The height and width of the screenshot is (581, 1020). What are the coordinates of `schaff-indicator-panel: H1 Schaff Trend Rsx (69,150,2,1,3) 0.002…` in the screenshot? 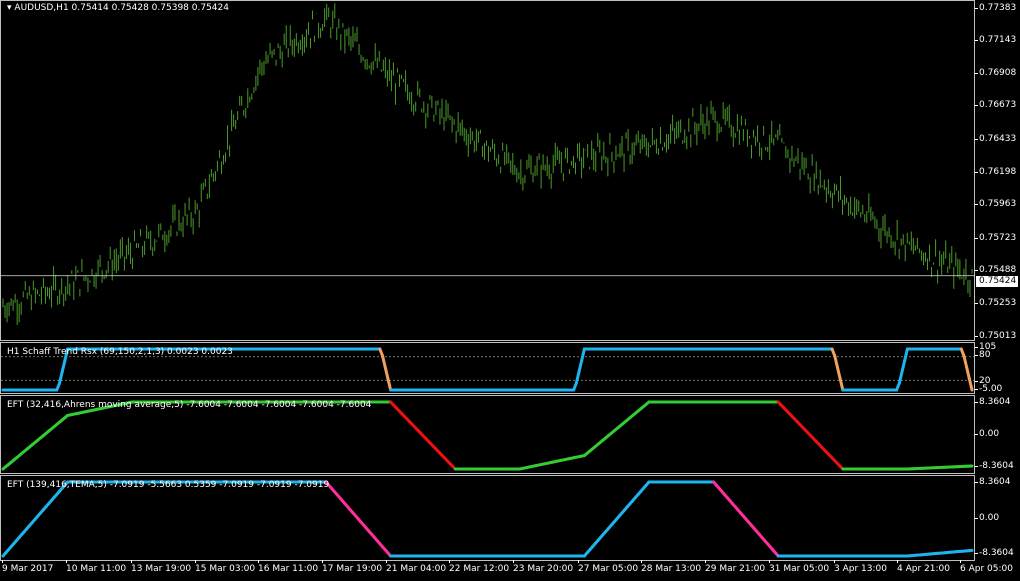 It's located at (487, 368).